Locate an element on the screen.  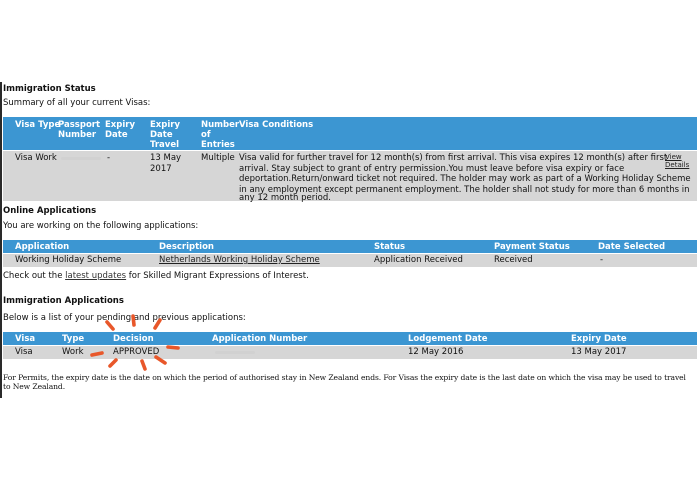
immigration-status-summary: Summary of all your current Visas: is located at coordinates (77, 103).